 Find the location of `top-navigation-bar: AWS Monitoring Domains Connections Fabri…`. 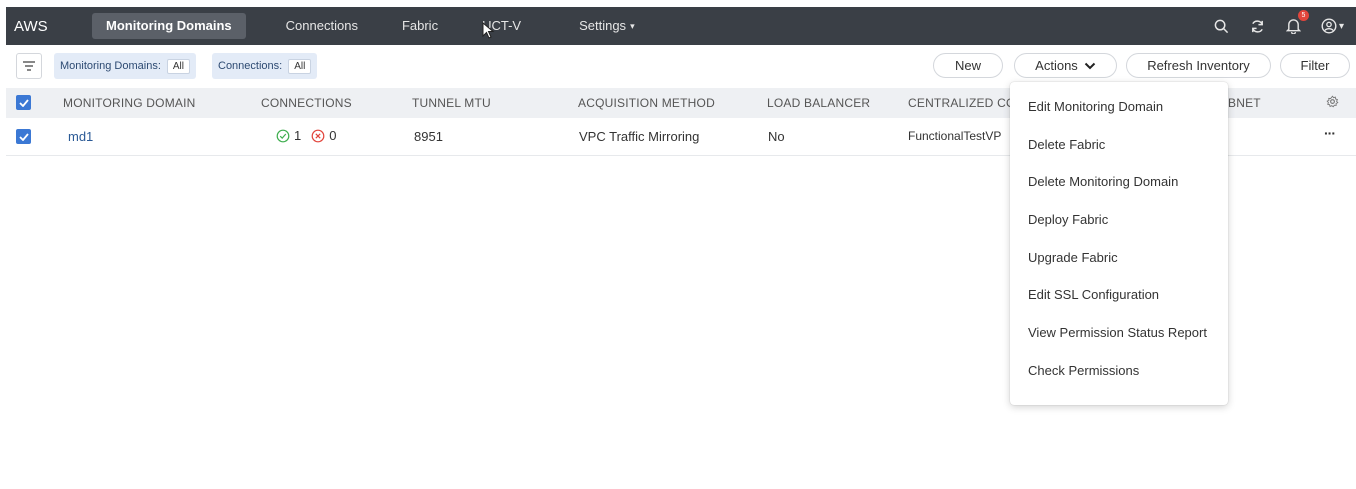

top-navigation-bar: AWS Monitoring Domains Connections Fabri… is located at coordinates (681, 26).